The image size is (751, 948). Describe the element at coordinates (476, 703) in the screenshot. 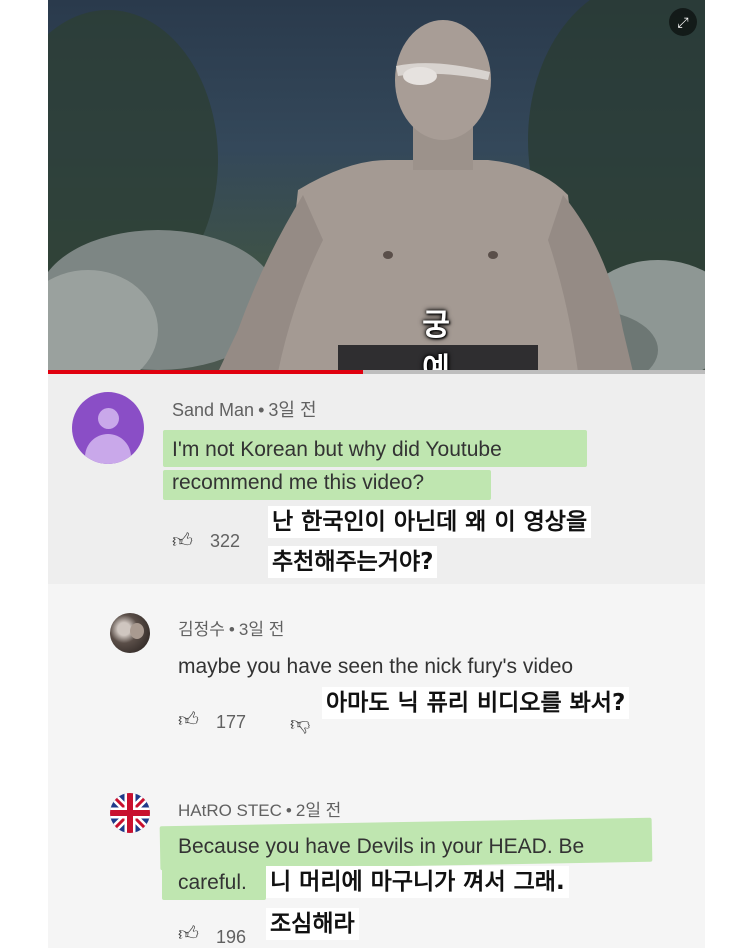

I see `translation-line: 아마도 닉 퓨리 비디오를 봐서?` at that location.